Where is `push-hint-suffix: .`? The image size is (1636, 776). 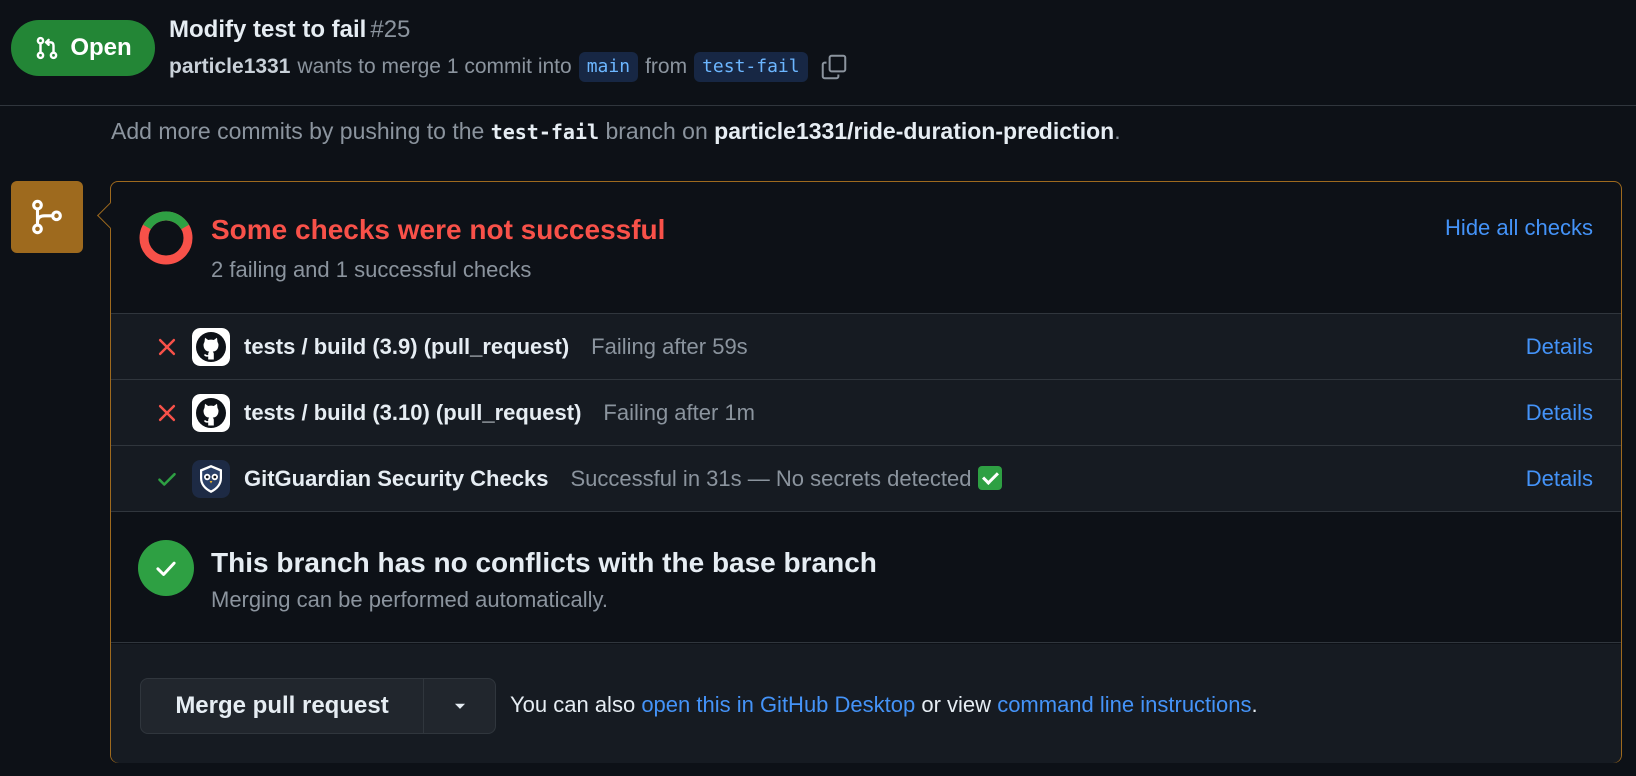
push-hint-suffix: . is located at coordinates (1117, 131).